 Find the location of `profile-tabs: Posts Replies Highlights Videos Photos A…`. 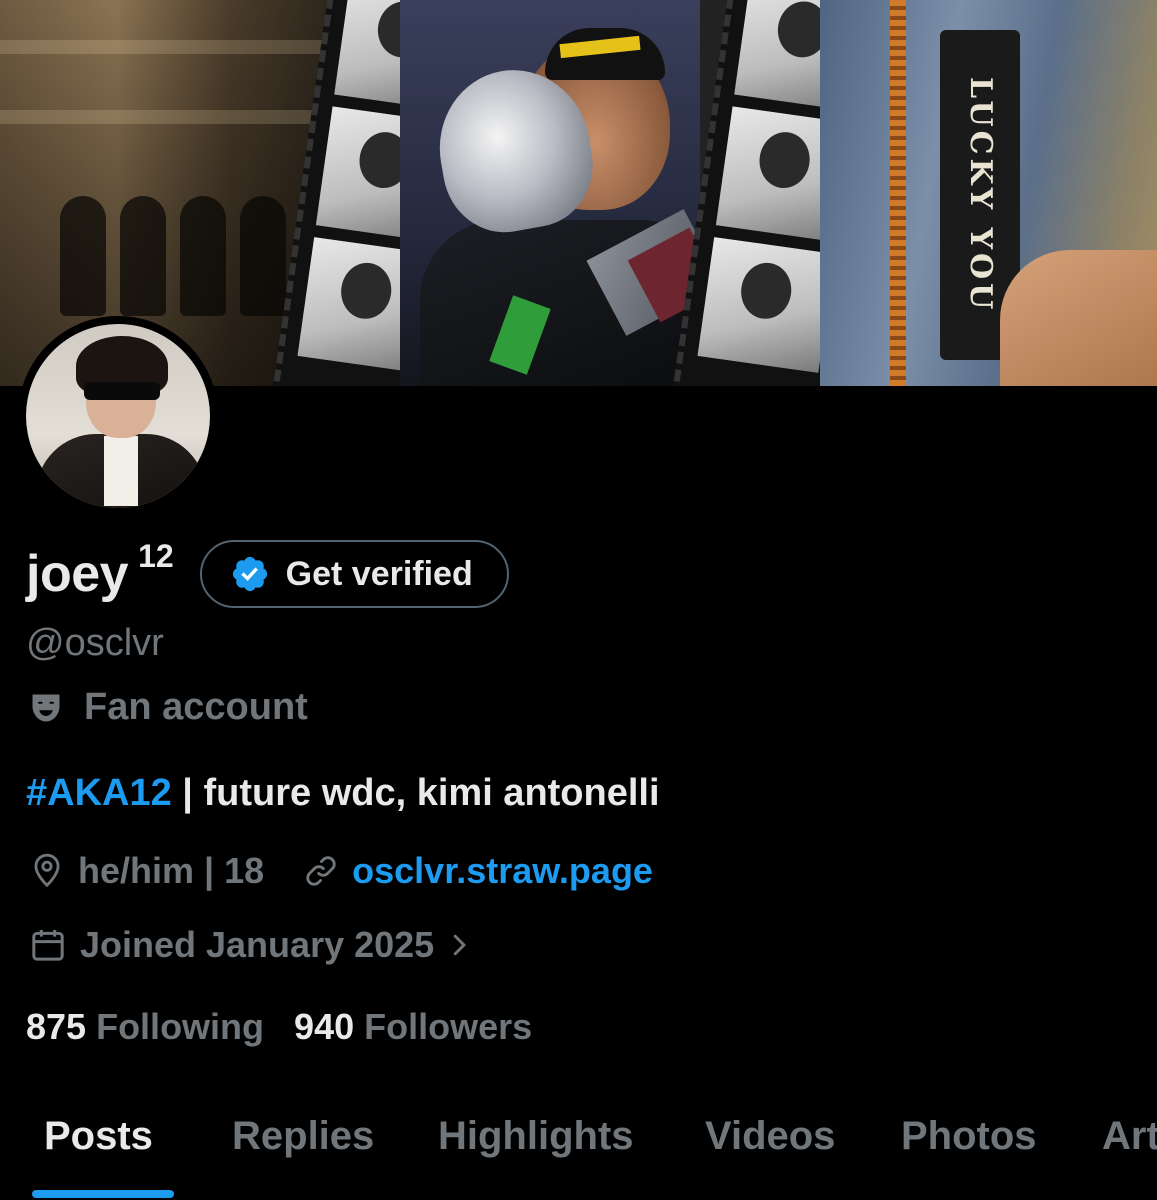

profile-tabs: Posts Replies Highlights Videos Photos A… is located at coordinates (578, 1145).